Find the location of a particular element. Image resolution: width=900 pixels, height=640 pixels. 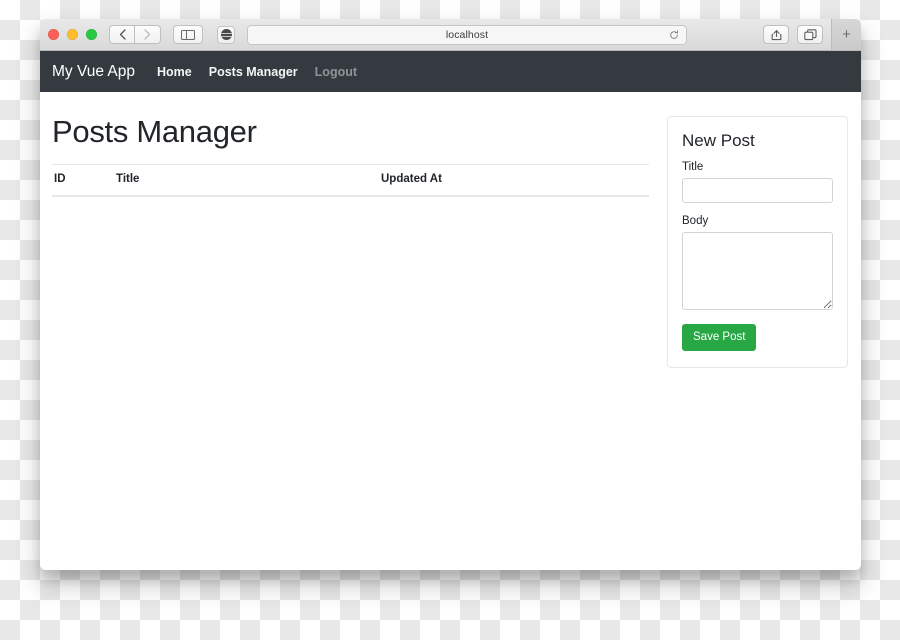

navbar-brand: My Vue App is located at coordinates (93, 72).